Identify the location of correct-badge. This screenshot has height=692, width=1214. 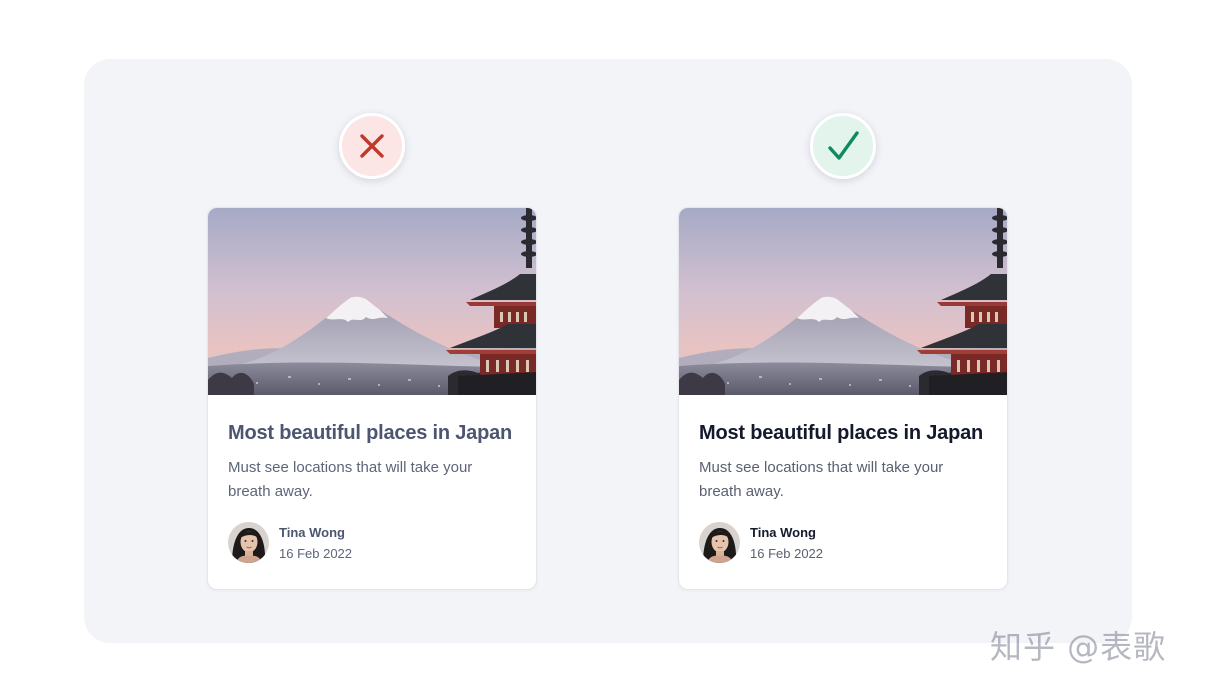
(843, 146).